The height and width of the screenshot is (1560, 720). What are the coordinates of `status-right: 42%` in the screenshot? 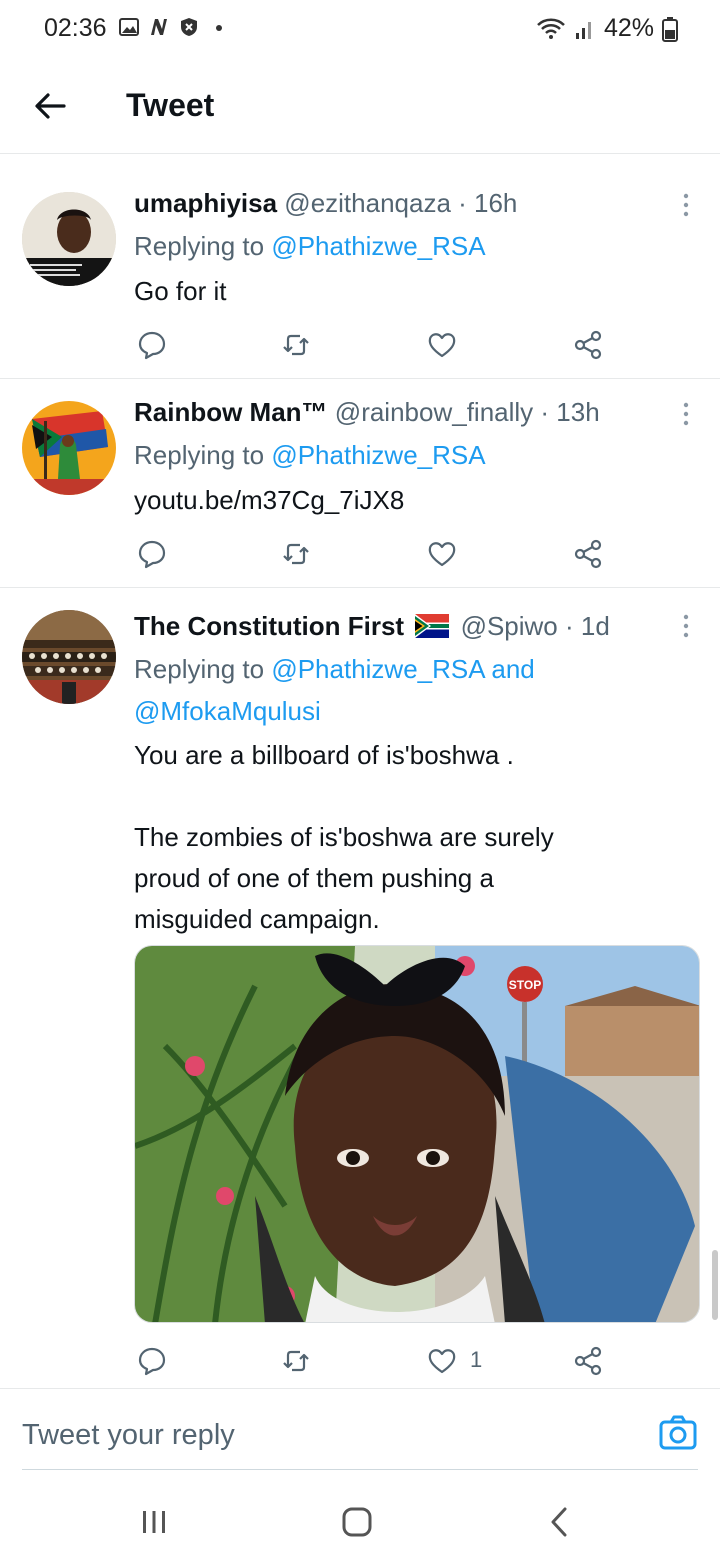 It's located at (607, 28).